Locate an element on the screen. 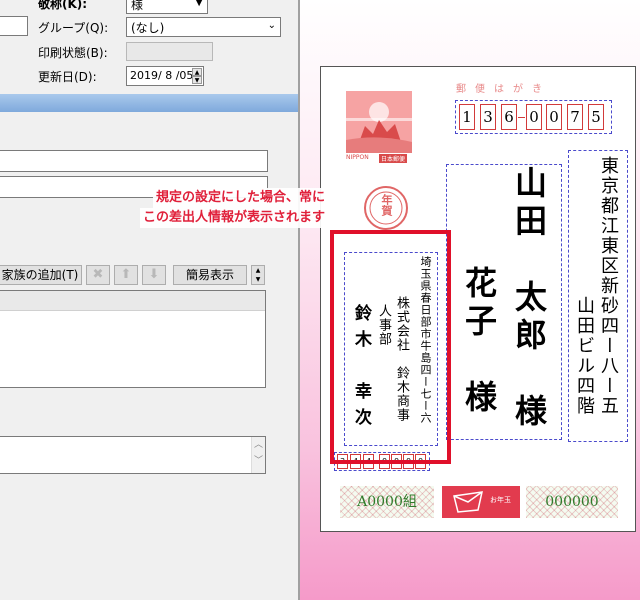 This screenshot has width=640, height=600. updated-date-value: 2019/ 8 /05 is located at coordinates (162, 75).